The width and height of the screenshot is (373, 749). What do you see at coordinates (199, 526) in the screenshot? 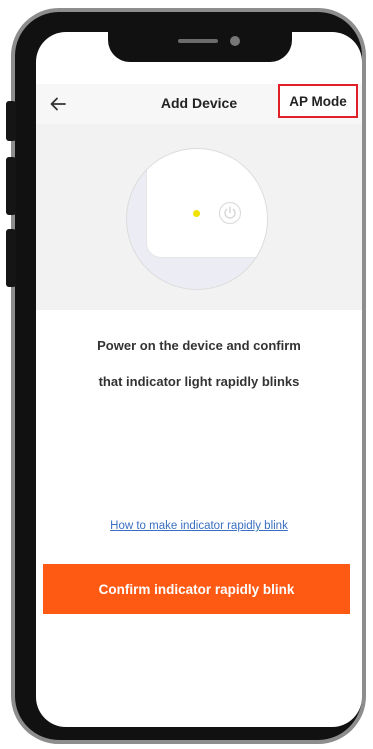
I see `help-link: How to make indicator rapidly blink` at bounding box center [199, 526].